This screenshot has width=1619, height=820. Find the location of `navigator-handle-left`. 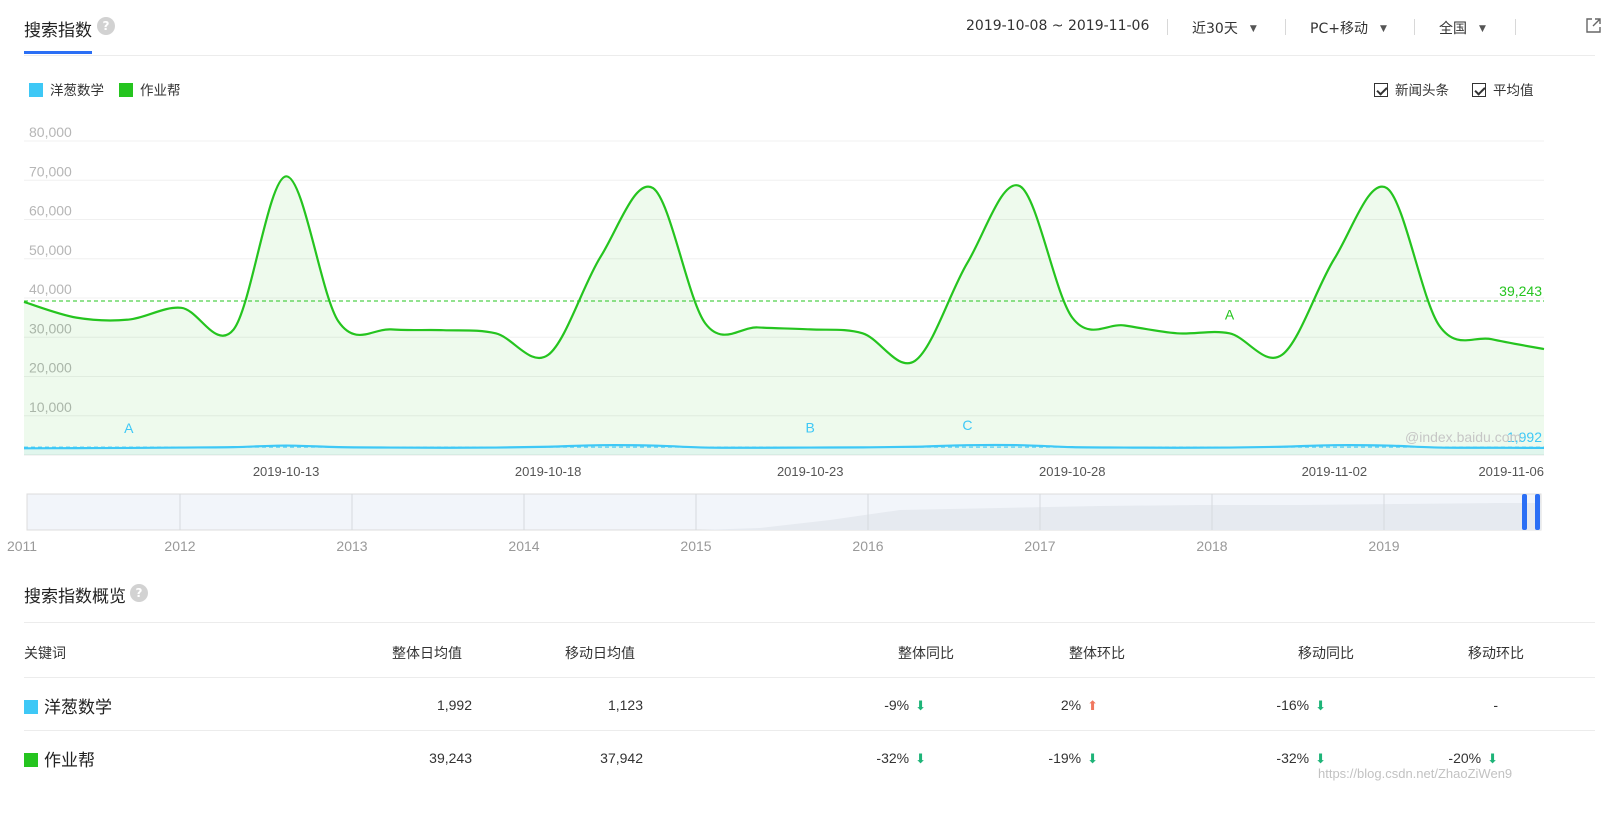

navigator-handle-left is located at coordinates (1524, 512).